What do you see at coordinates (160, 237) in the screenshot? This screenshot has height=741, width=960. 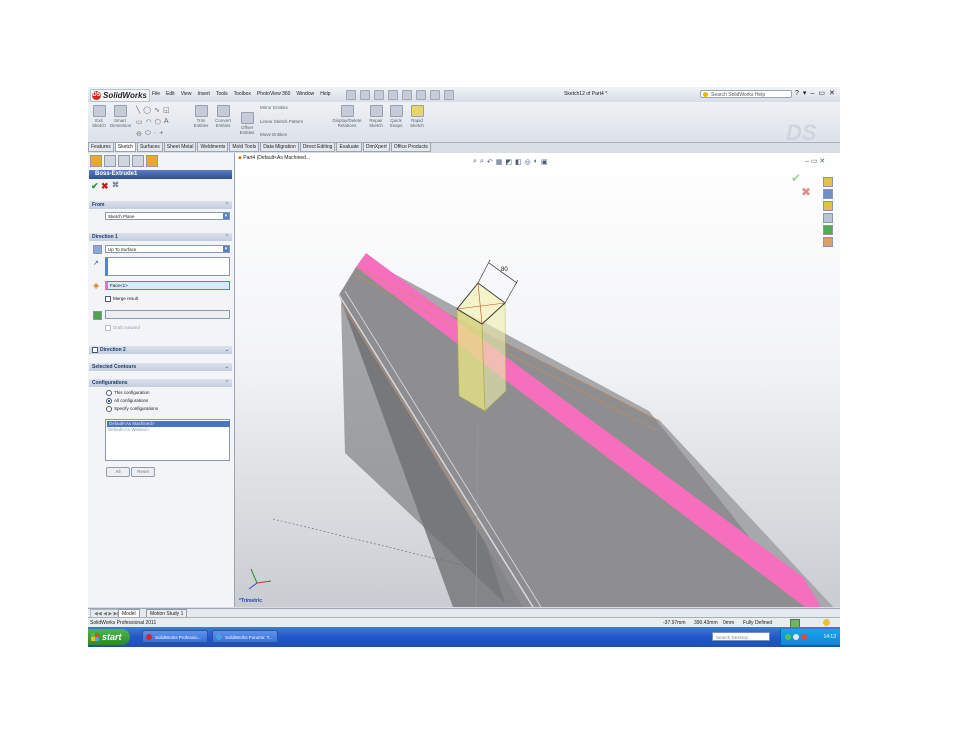 I see `direction1-section-header: Direction 1 ⌃` at bounding box center [160, 237].